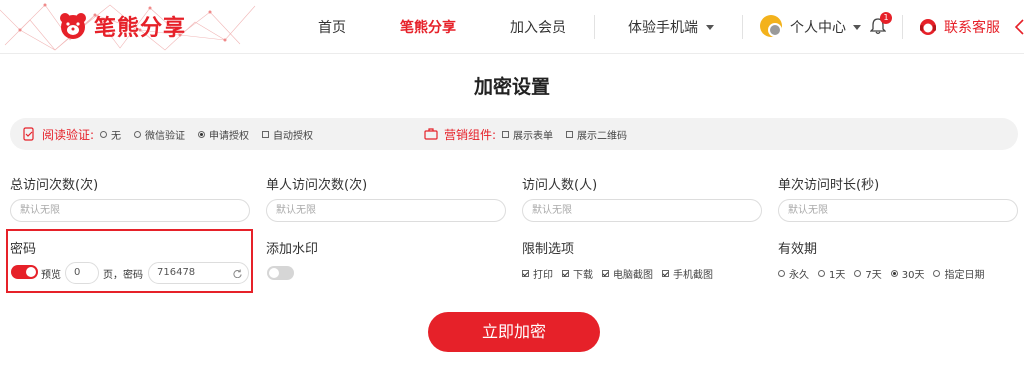  What do you see at coordinates (642, 210) in the screenshot?
I see `visitor-count-input: 默认无限` at bounding box center [642, 210].